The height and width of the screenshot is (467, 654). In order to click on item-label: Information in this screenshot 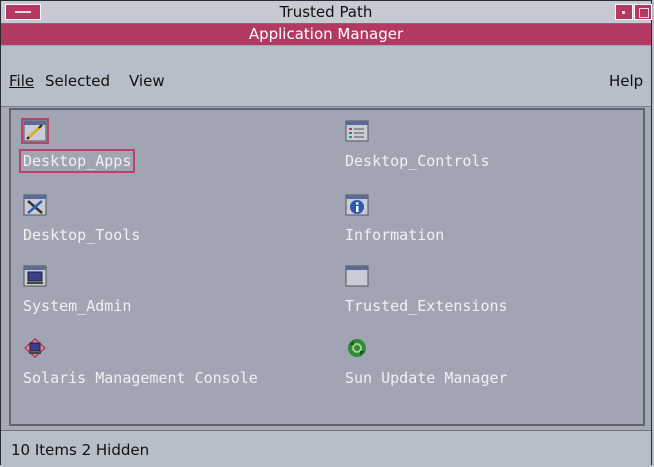, I will do `click(395, 235)`.